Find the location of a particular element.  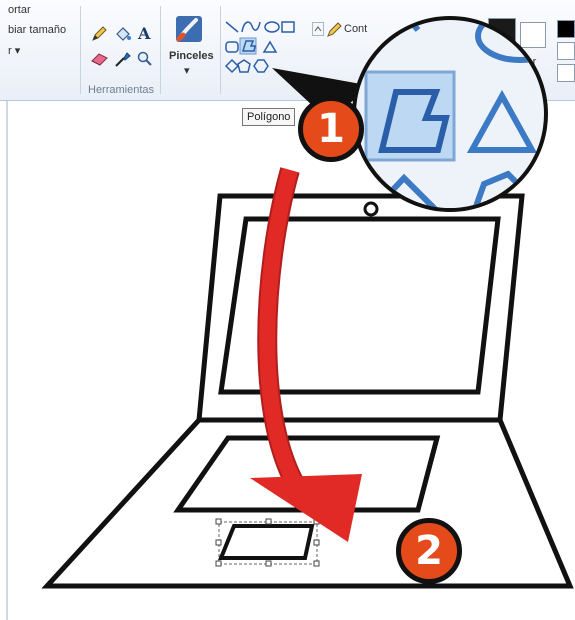

magnifier-lens is located at coordinates (450, 114).